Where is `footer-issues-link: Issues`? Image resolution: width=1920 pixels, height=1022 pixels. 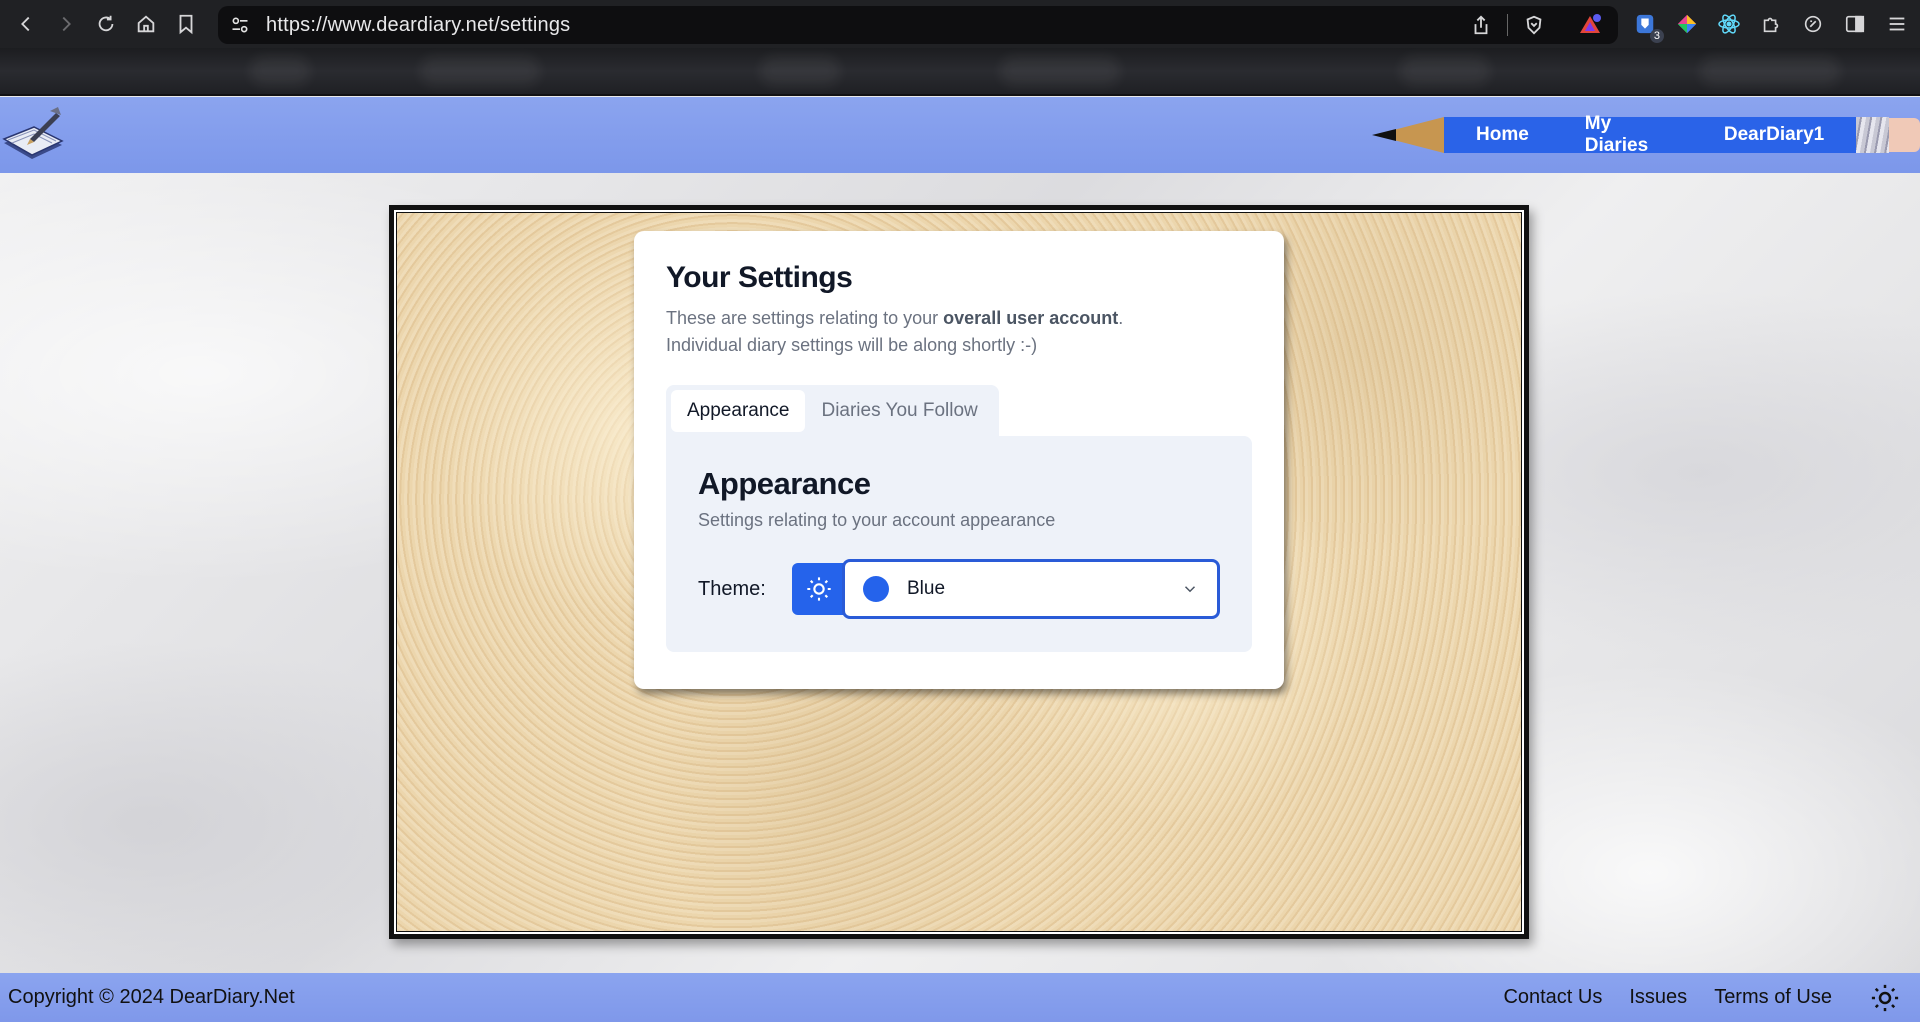
footer-issues-link: Issues is located at coordinates (1658, 997).